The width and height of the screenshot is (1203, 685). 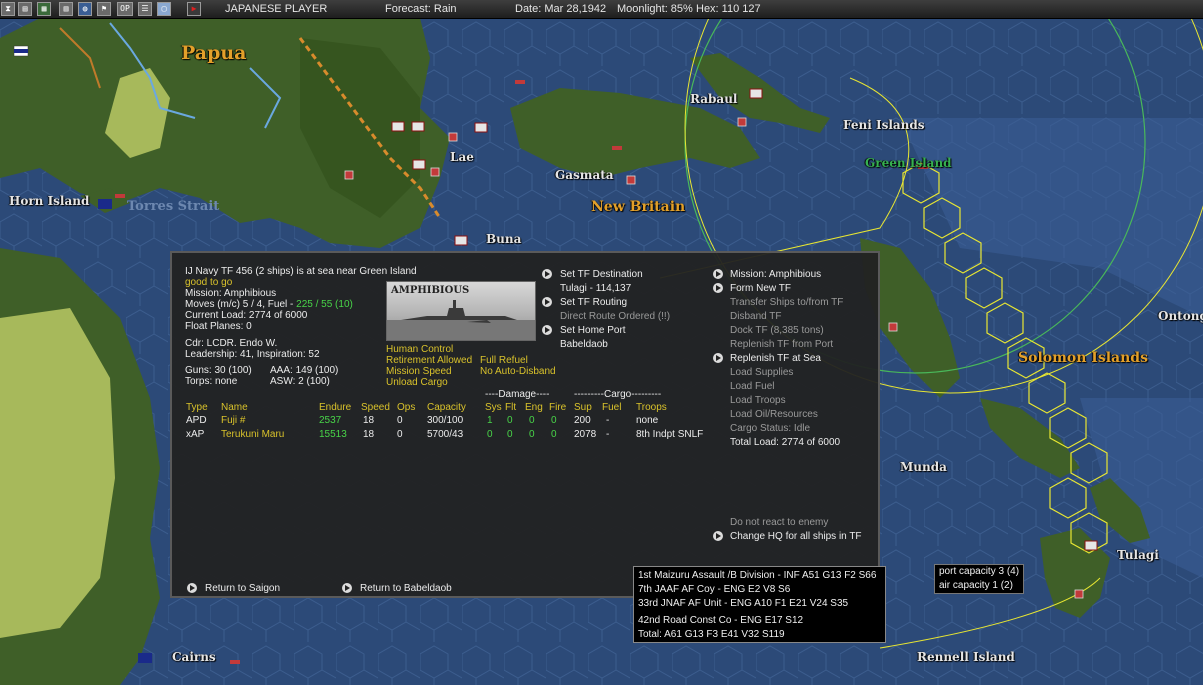 I want to click on map-label-rennell-island: Rennell Island, so click(x=966, y=657).